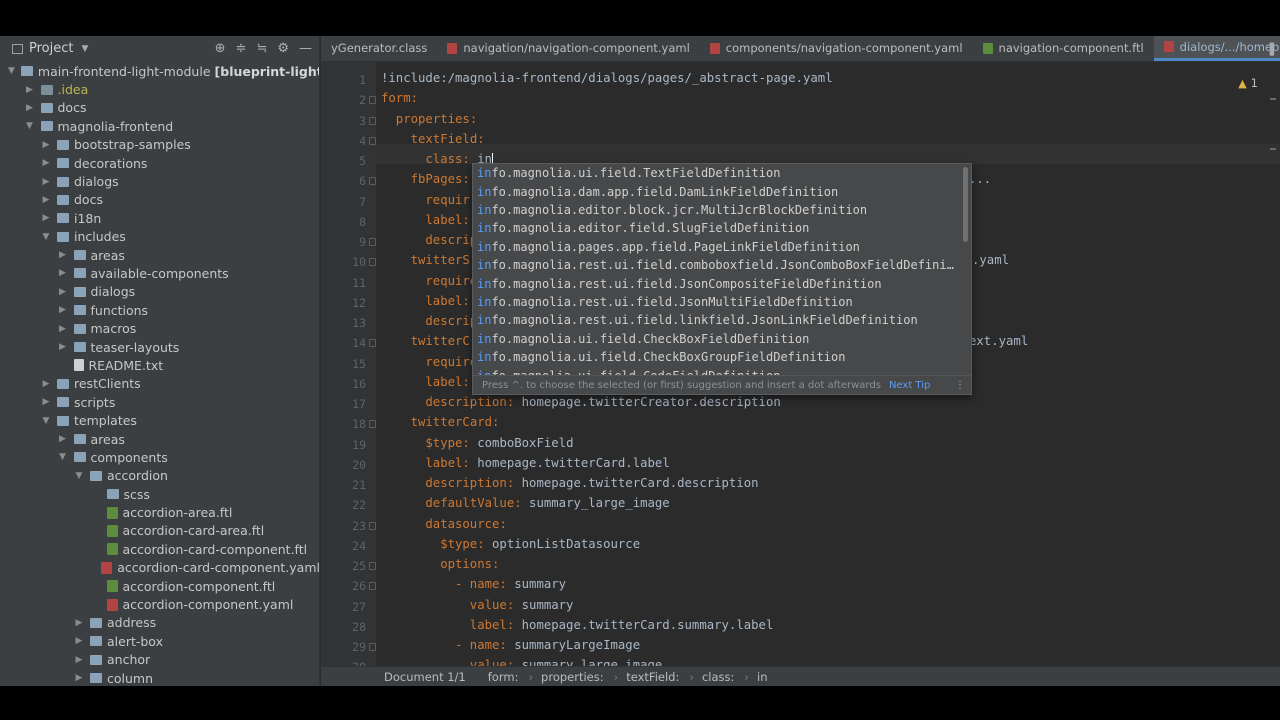 The width and height of the screenshot is (1280, 720). I want to click on tree-item: ▶ functions, so click(159, 310).